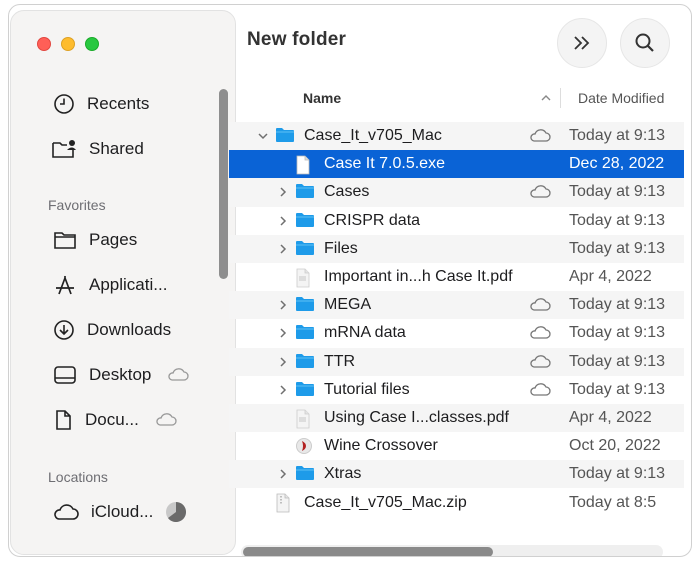  Describe the element at coordinates (645, 43) in the screenshot. I see `search-button` at that location.